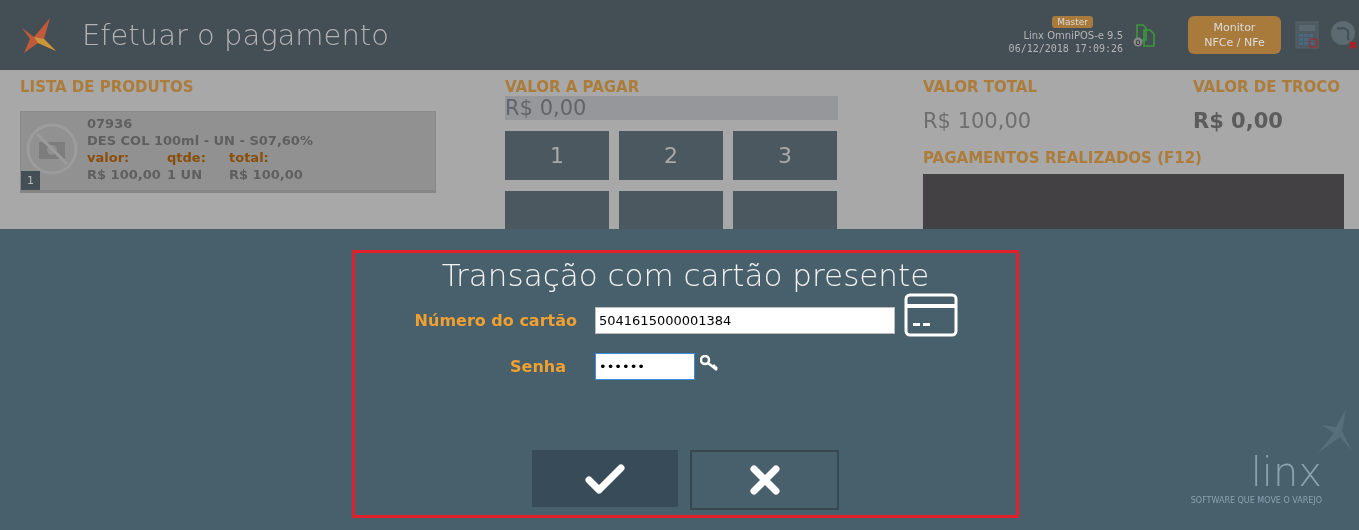 This screenshot has width=1359, height=530. I want to click on page-title: Efetuar o pagamento, so click(236, 35).